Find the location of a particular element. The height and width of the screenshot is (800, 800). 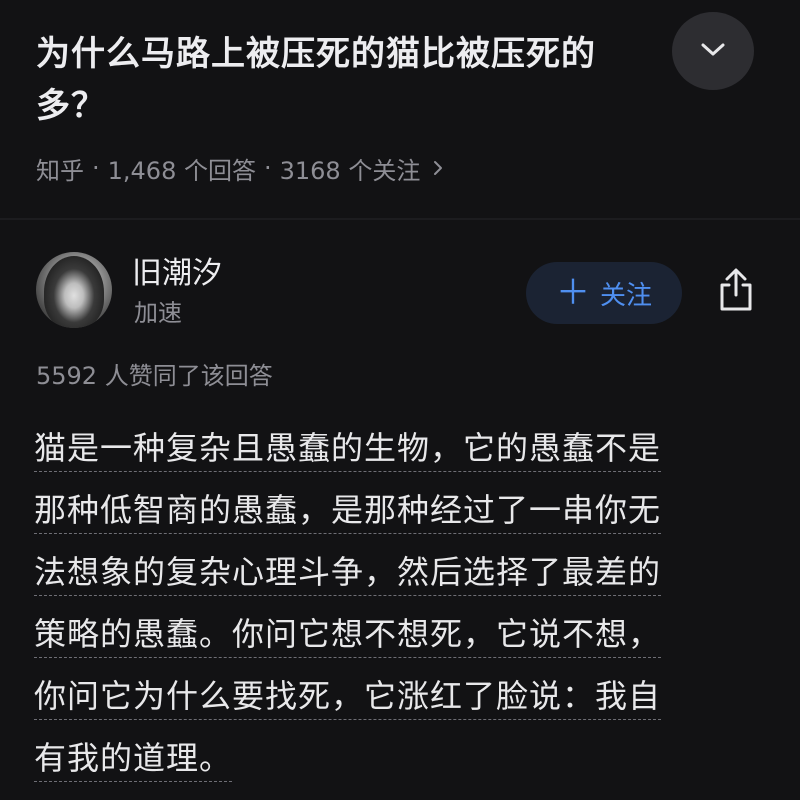

section-divider is located at coordinates (400, 219).